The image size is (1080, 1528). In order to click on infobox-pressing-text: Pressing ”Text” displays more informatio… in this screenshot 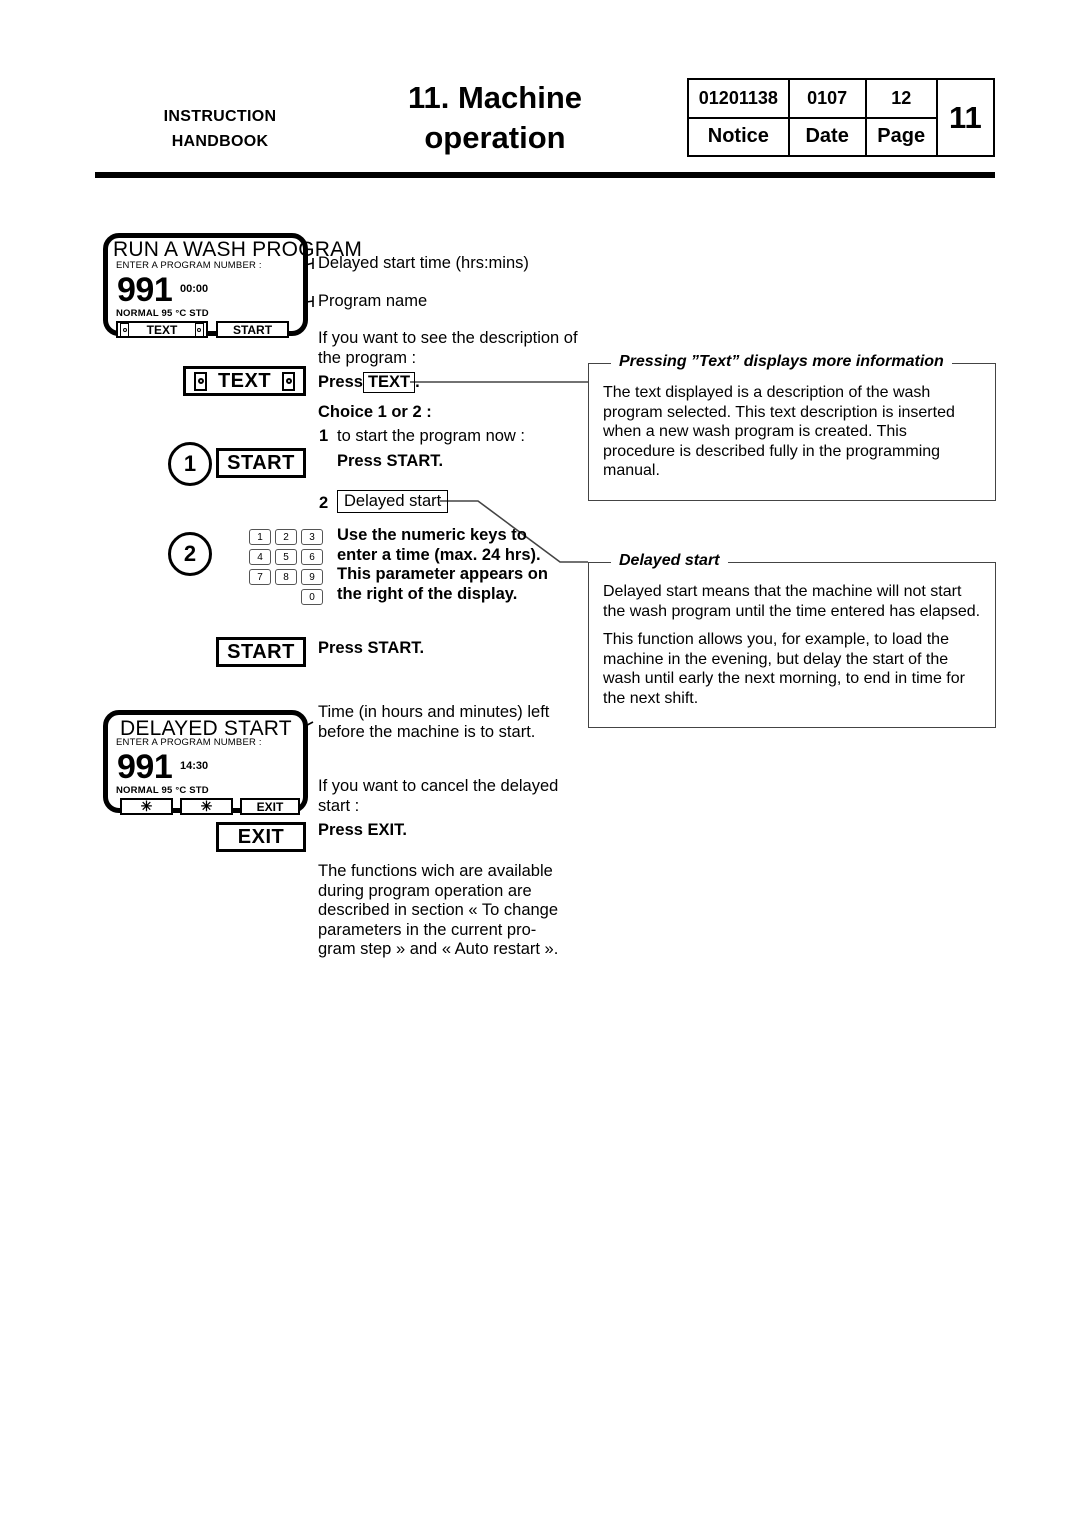, I will do `click(792, 427)`.